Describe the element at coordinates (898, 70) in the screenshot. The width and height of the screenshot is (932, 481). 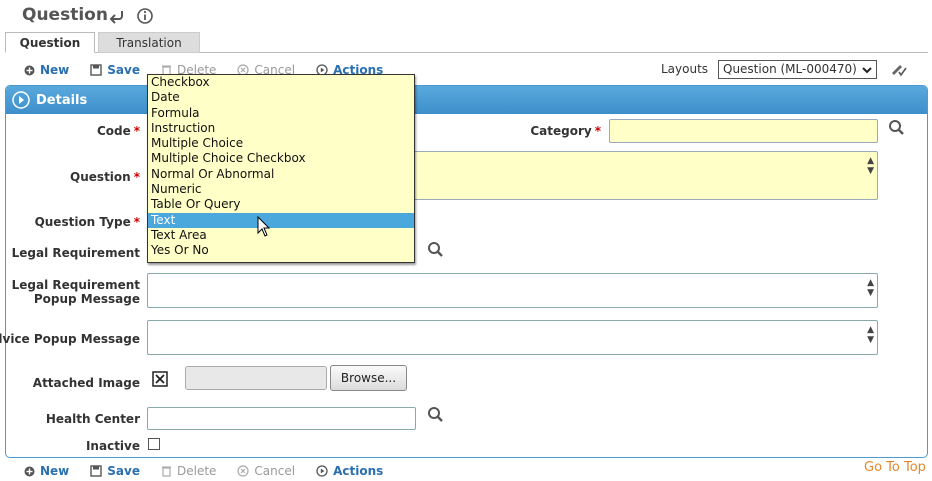
I see `layout-edit-icon` at that location.